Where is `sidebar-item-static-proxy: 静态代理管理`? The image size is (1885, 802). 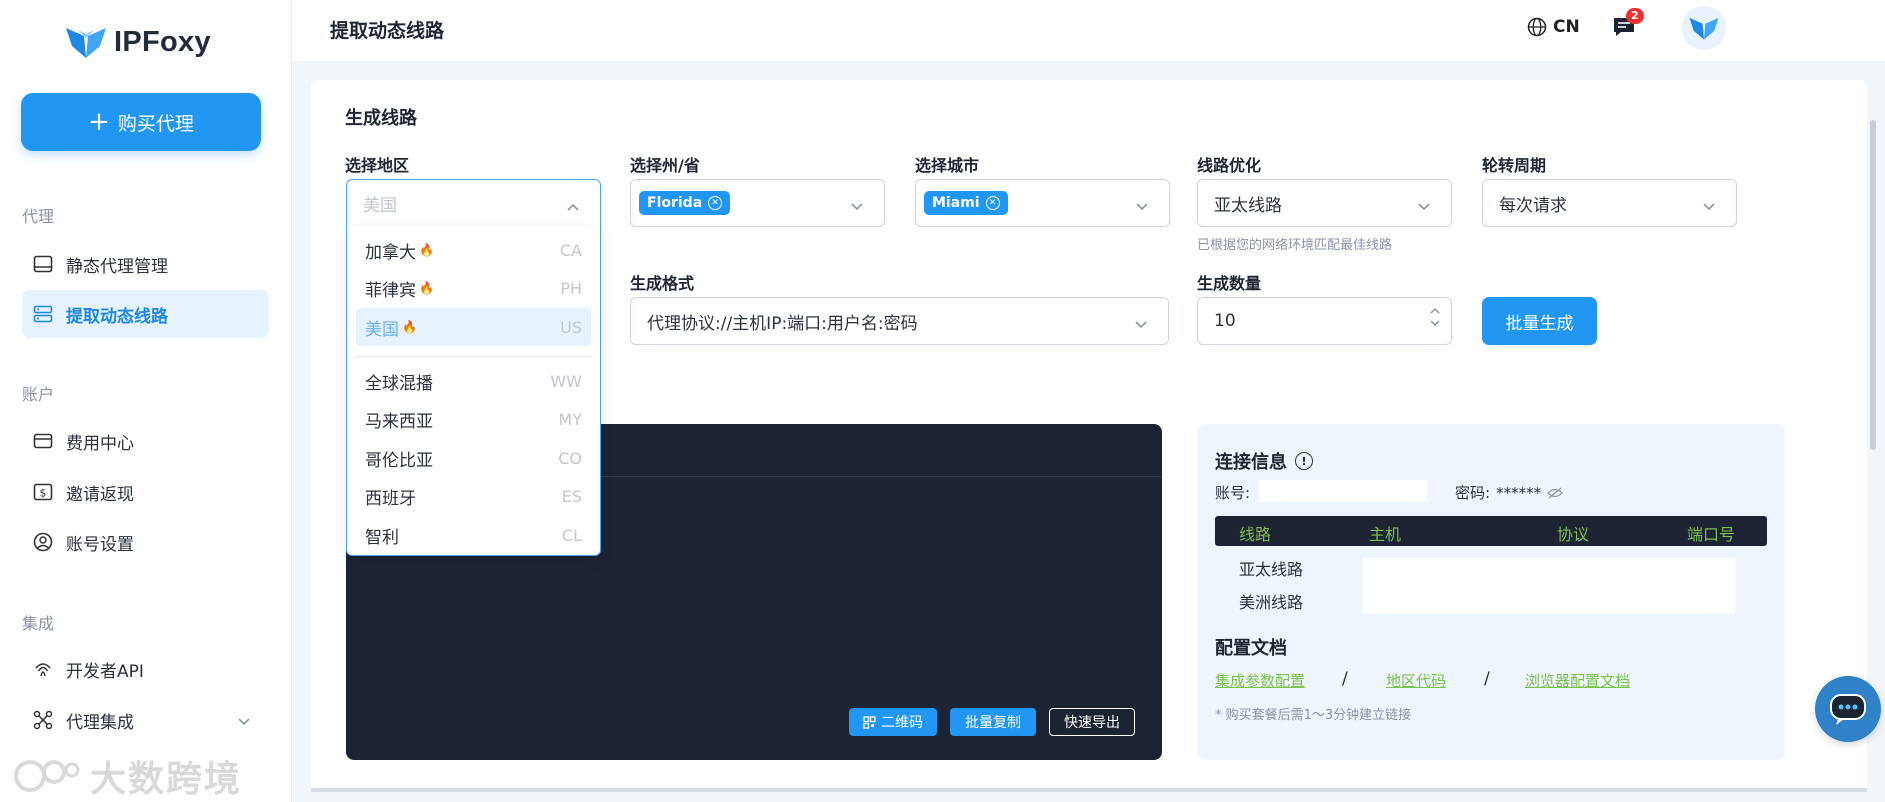 sidebar-item-static-proxy: 静态代理管理 is located at coordinates (145, 264).